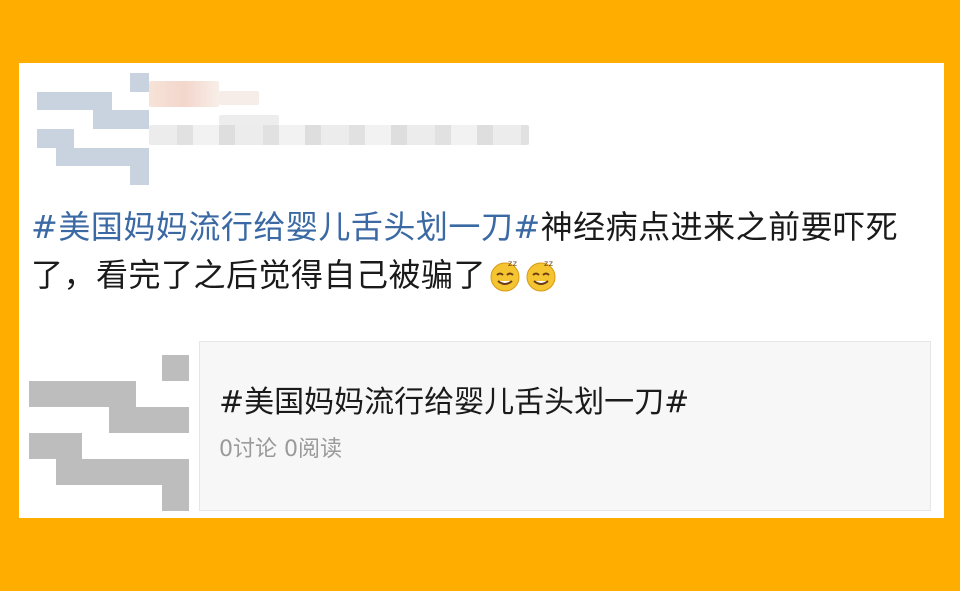  Describe the element at coordinates (454, 403) in the screenshot. I see `topic-title: #美国妈妈流行给婴儿舌头划一刀#` at that location.